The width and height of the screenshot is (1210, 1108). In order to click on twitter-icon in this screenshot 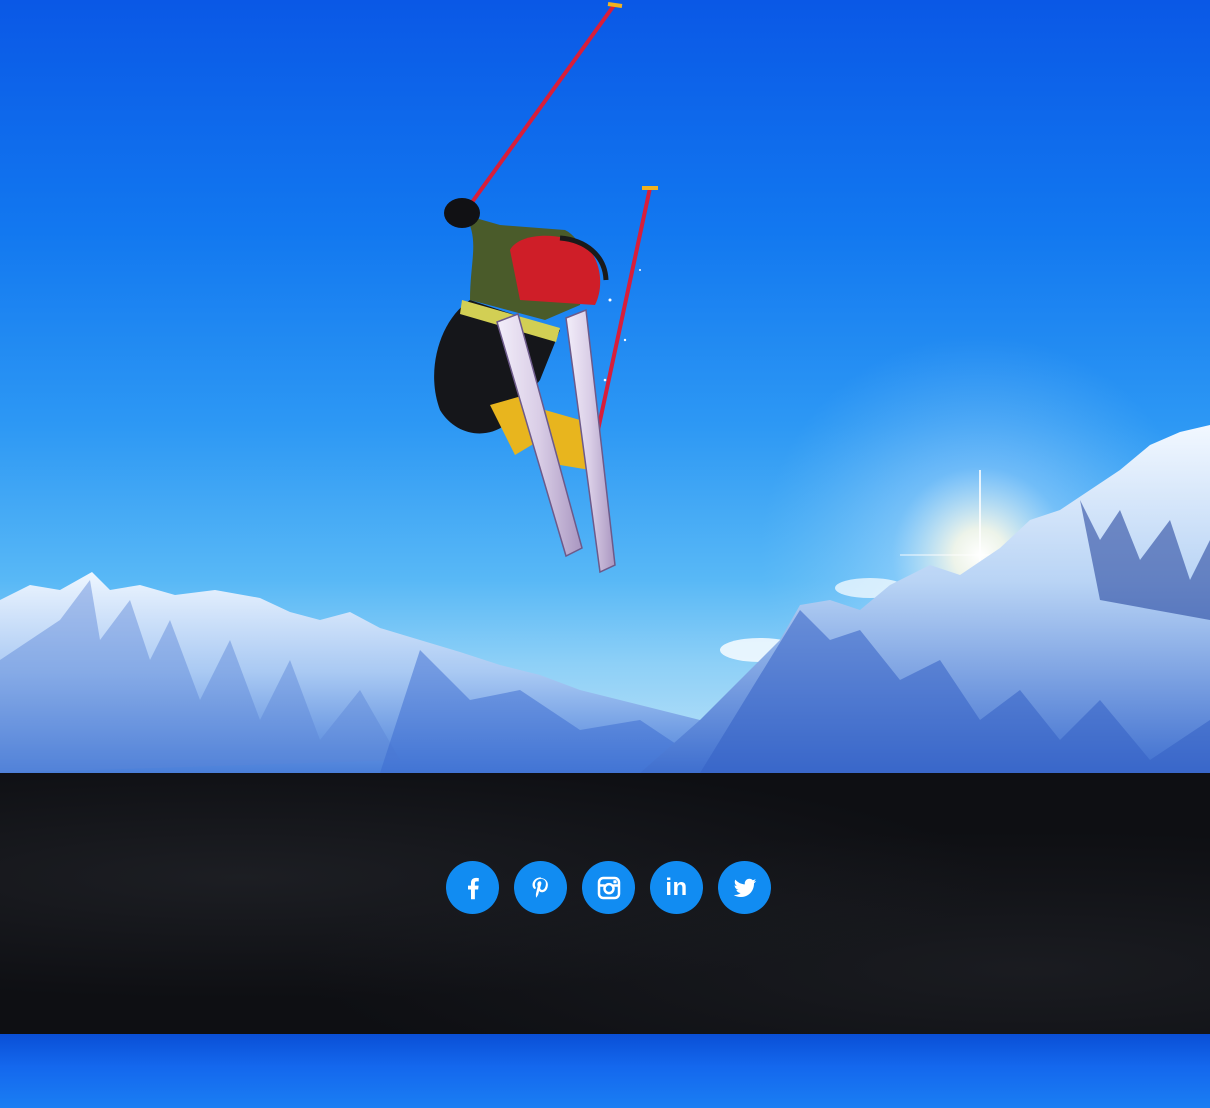, I will do `click(744, 887)`.